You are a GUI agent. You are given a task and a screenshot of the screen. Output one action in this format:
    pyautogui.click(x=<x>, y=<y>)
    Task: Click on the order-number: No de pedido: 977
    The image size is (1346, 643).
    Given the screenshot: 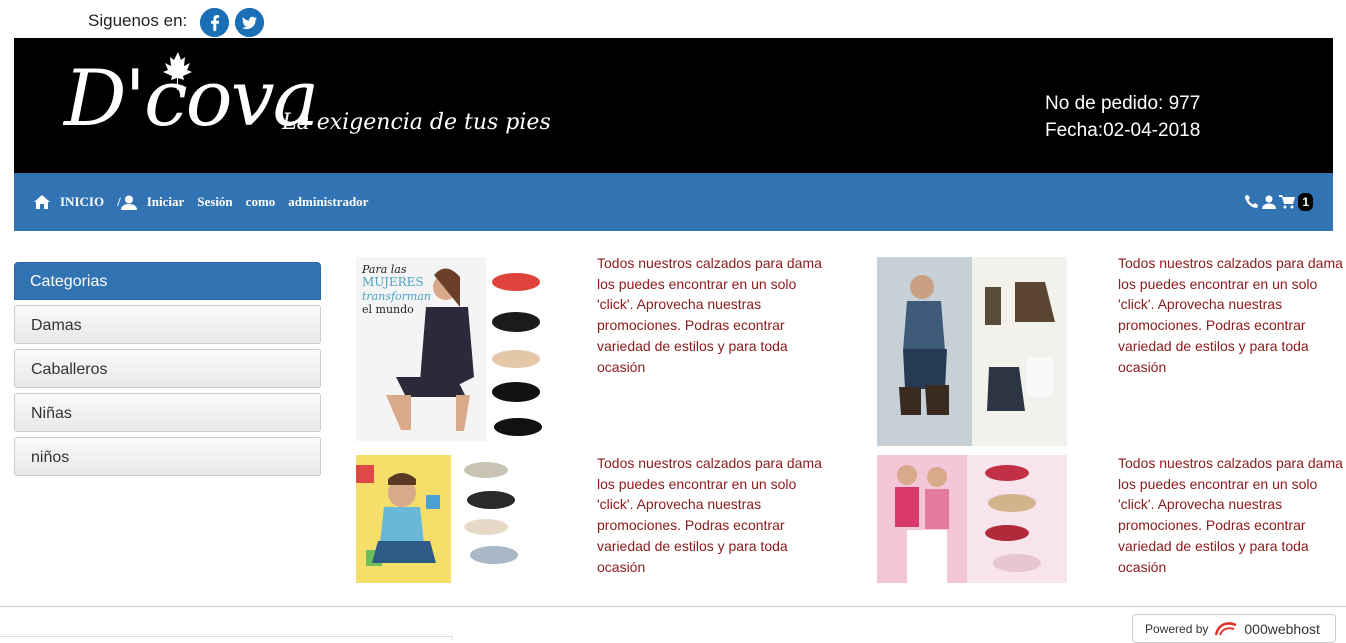 What is the action you would take?
    pyautogui.click(x=1123, y=103)
    